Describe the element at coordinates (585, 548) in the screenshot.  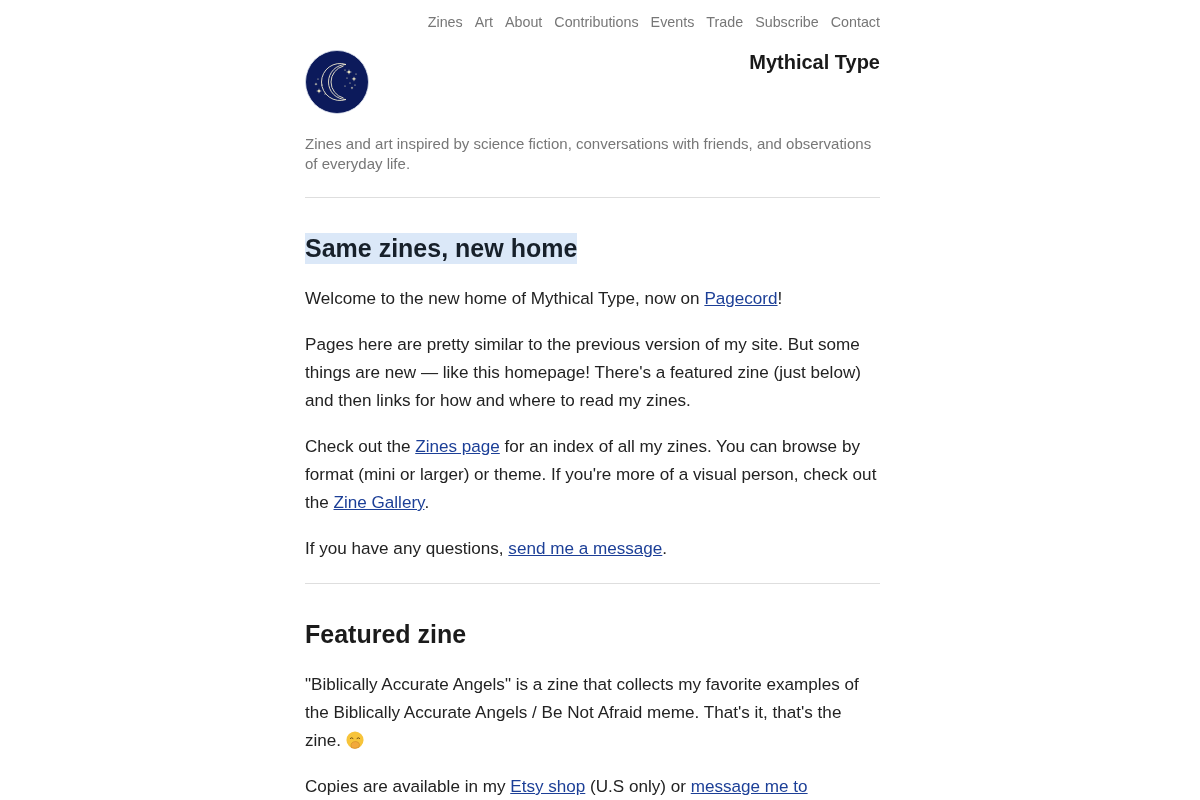
I see `inline-link: send me a message` at that location.